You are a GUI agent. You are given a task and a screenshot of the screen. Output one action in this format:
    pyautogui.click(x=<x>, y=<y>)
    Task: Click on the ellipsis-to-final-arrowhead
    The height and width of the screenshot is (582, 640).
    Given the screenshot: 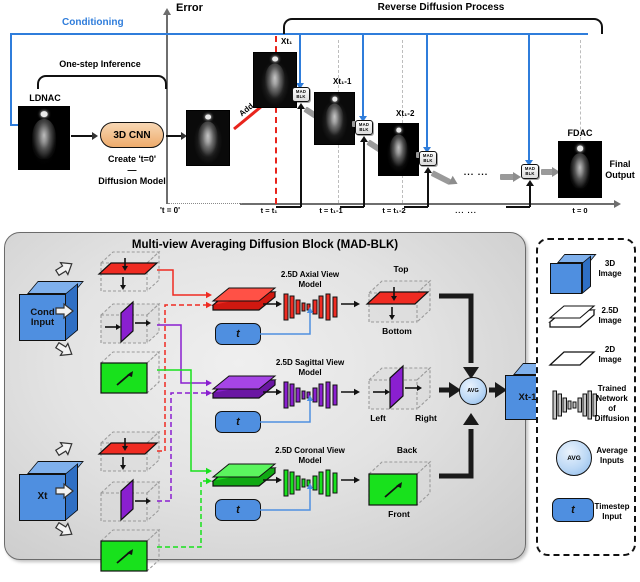 What is the action you would take?
    pyautogui.click(x=517, y=177)
    